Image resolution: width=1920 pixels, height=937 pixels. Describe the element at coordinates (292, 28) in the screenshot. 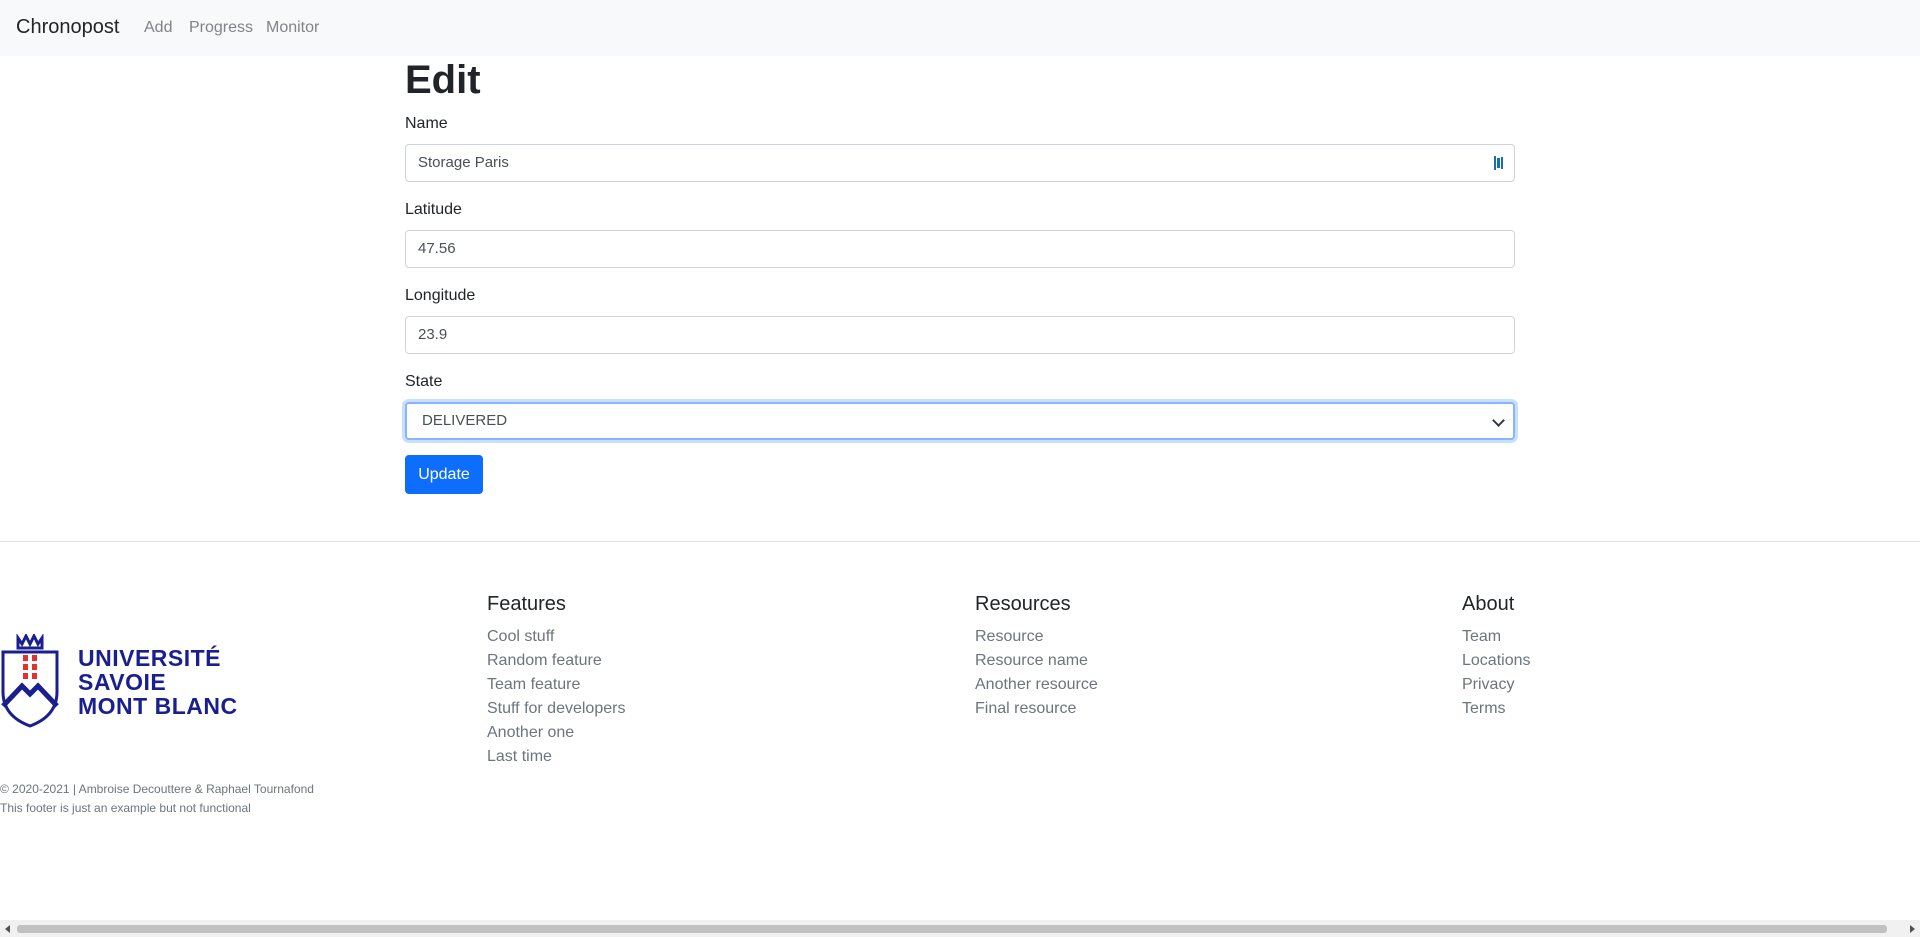

I see `nav-monitor-link: Monitor` at that location.